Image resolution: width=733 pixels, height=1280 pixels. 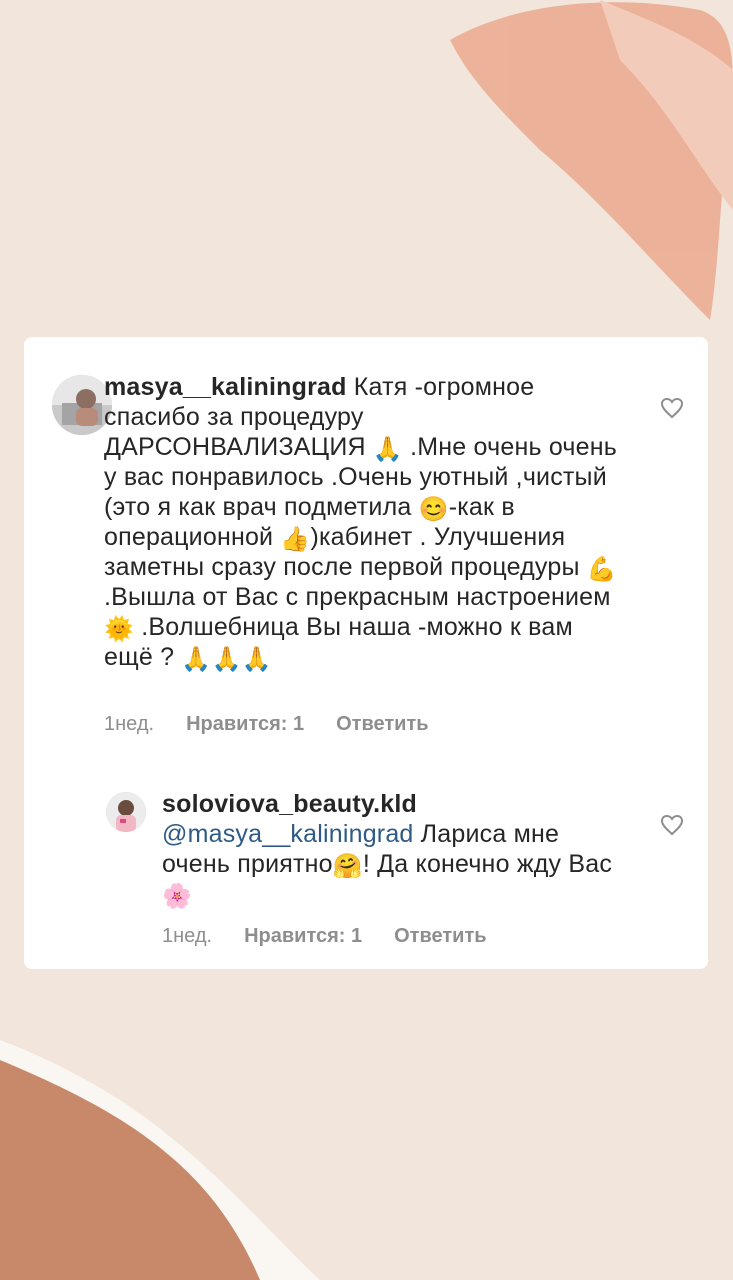 What do you see at coordinates (177, 896) in the screenshot?
I see `emoji-flower: 🌸` at bounding box center [177, 896].